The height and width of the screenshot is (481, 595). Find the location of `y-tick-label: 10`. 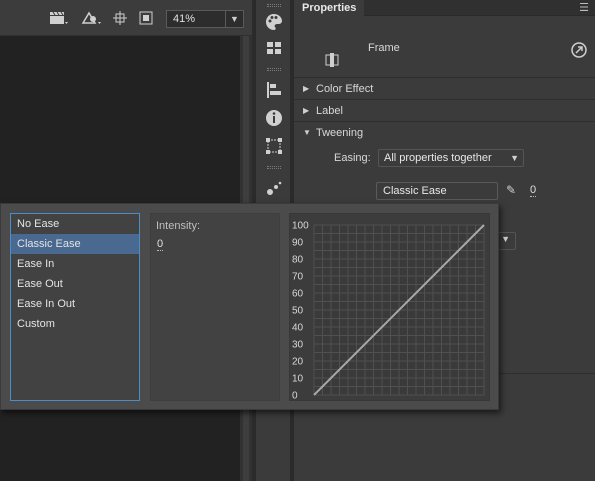

y-tick-label: 10 is located at coordinates (298, 379).